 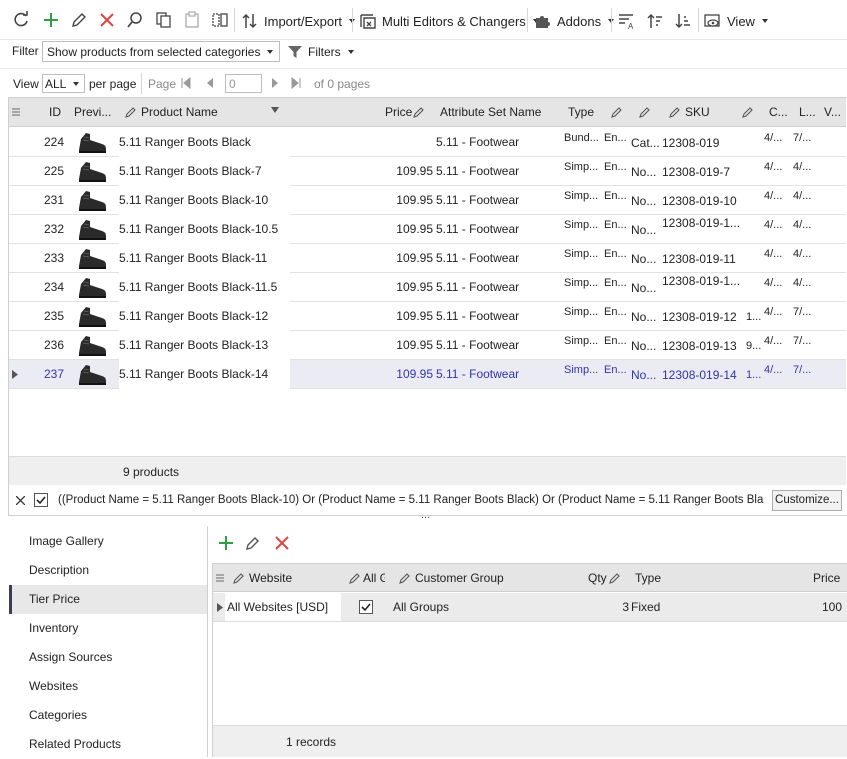 What do you see at coordinates (282, 543) in the screenshot?
I see `tier-delete-icon` at bounding box center [282, 543].